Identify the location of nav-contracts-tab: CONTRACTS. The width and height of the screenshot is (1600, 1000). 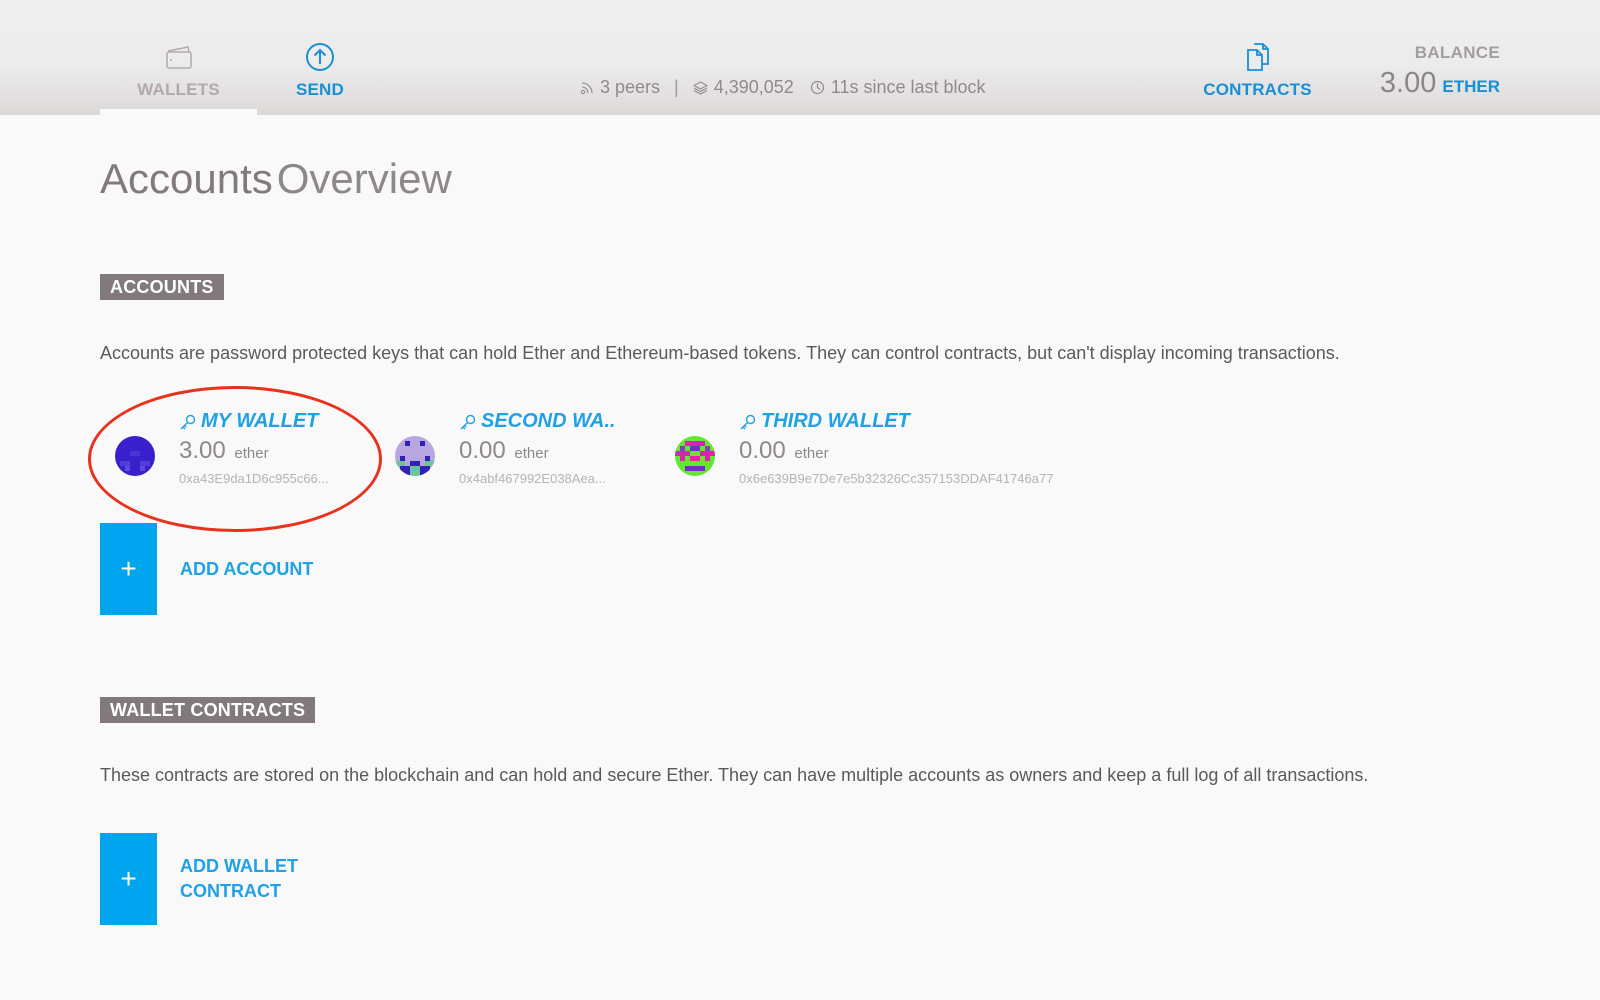
(1257, 70).